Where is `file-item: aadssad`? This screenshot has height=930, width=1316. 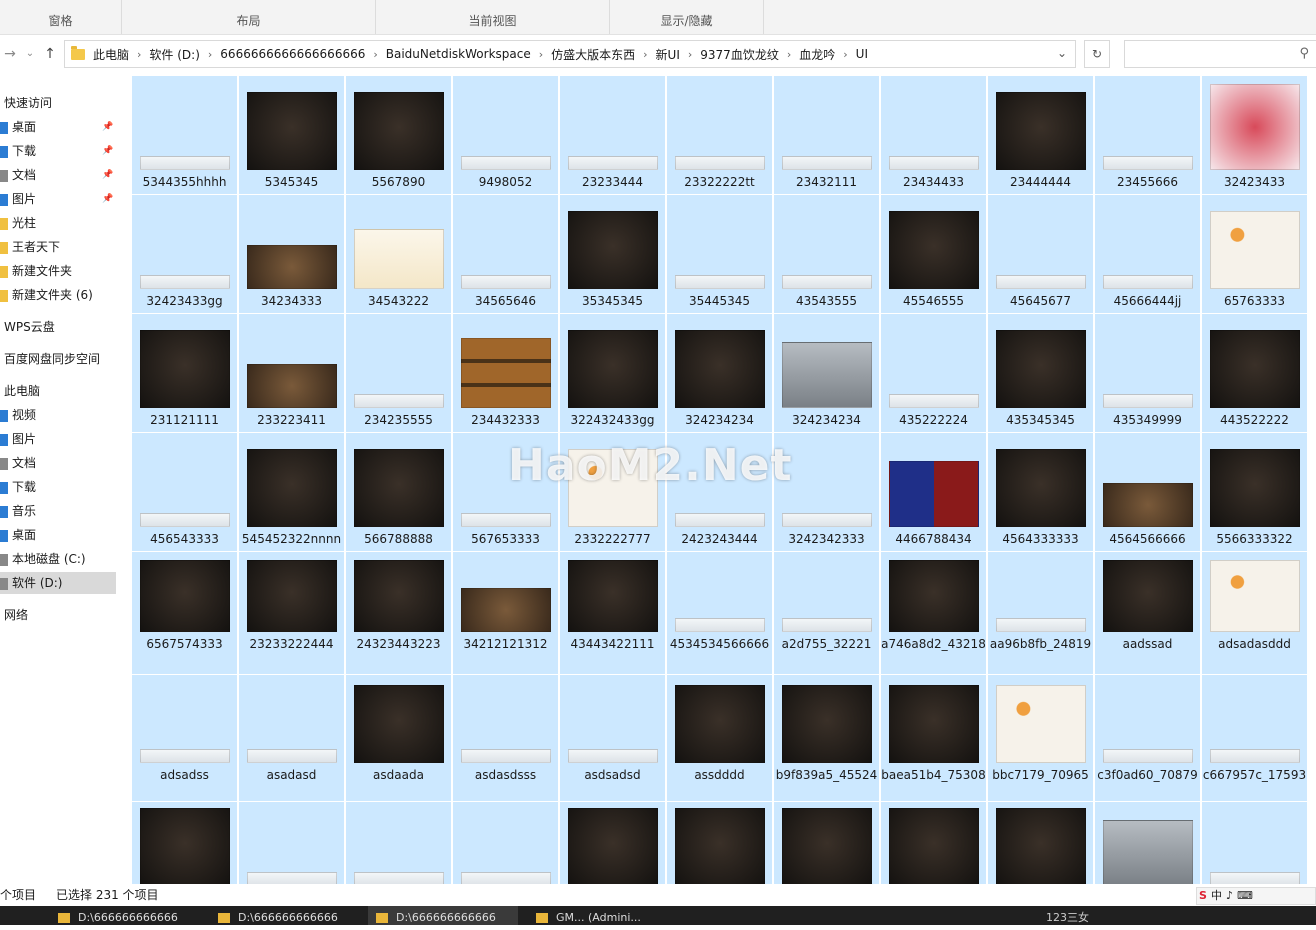 file-item: aadssad is located at coordinates (1147, 613).